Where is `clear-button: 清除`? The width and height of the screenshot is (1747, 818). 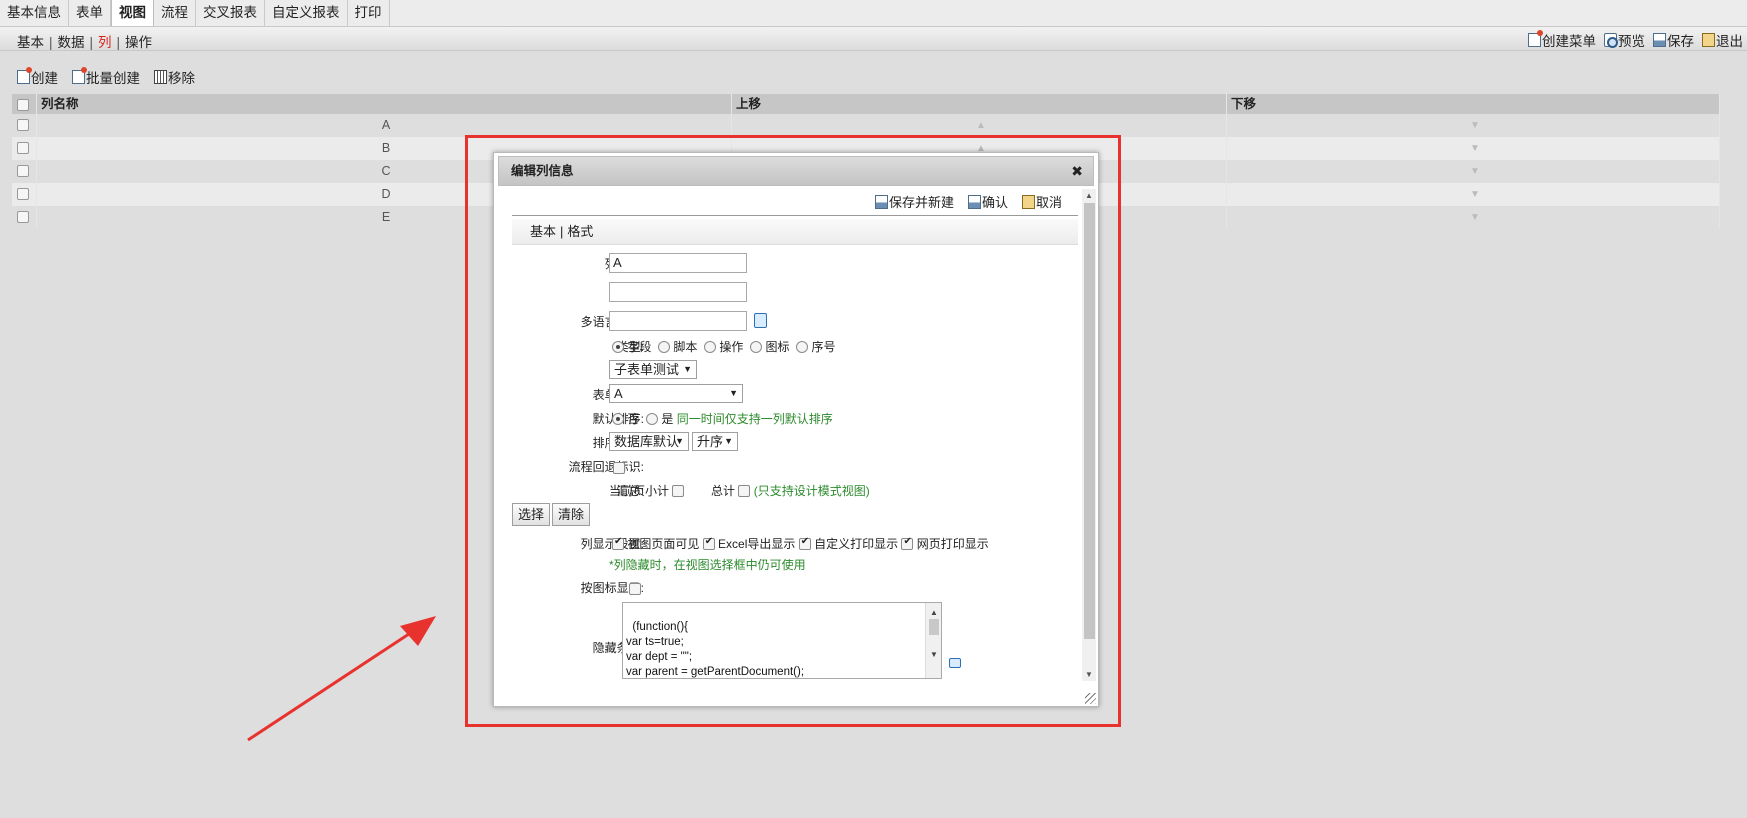
clear-button: 清除 is located at coordinates (571, 514).